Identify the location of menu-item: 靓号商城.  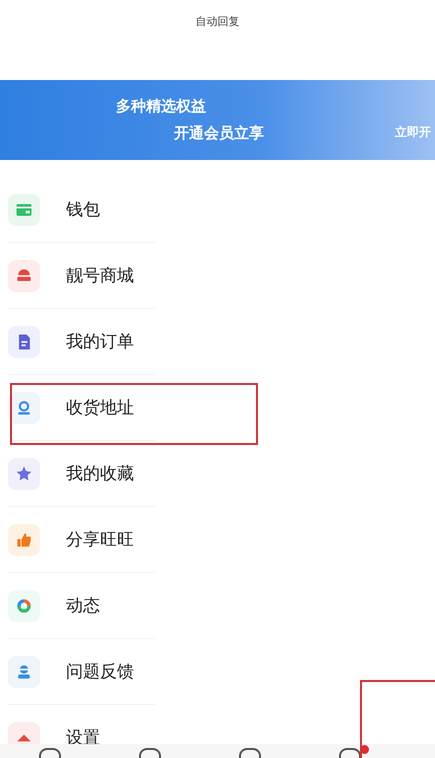
(81, 276).